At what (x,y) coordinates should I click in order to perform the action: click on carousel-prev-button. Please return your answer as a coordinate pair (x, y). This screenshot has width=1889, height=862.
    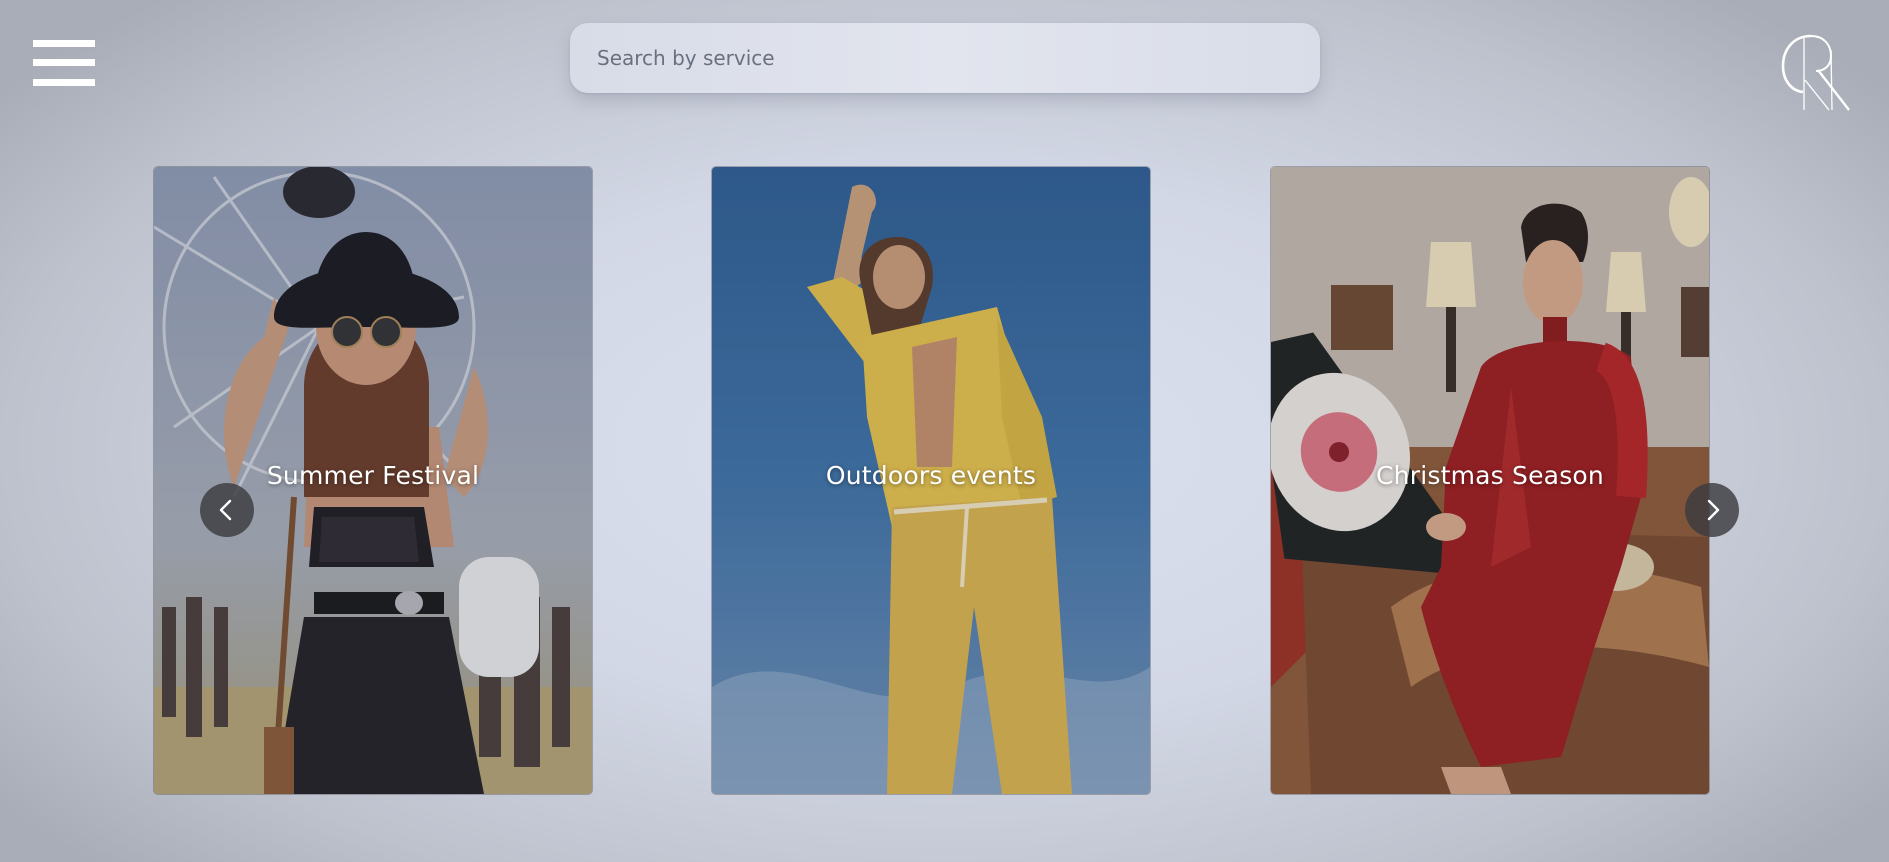
    Looking at the image, I should click on (227, 510).